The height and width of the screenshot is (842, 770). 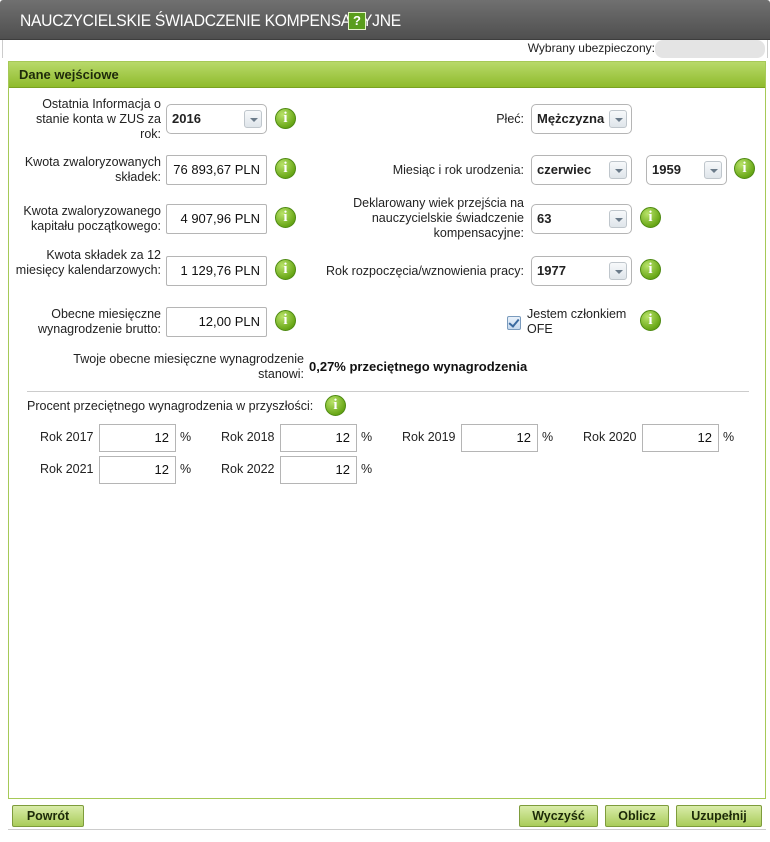 What do you see at coordinates (216, 271) in the screenshot?
I see `last12-input: 1 129,76 PLN` at bounding box center [216, 271].